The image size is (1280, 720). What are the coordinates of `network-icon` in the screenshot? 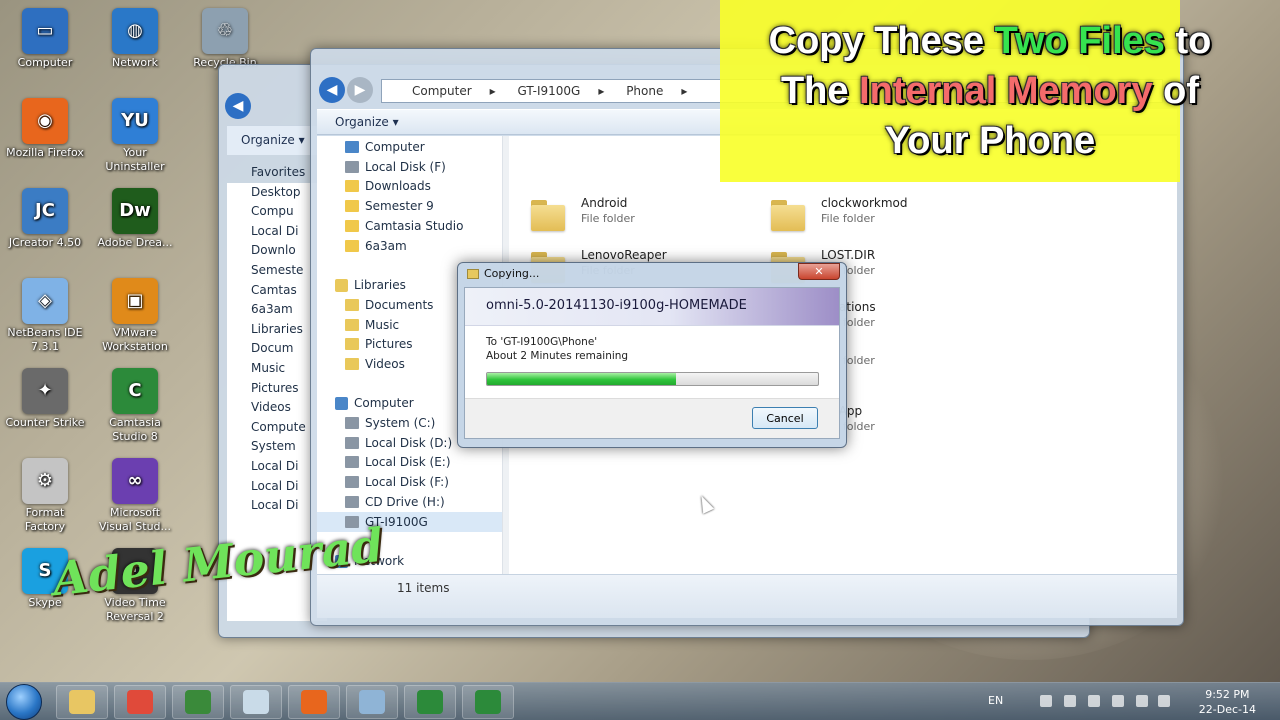 It's located at (1142, 701).